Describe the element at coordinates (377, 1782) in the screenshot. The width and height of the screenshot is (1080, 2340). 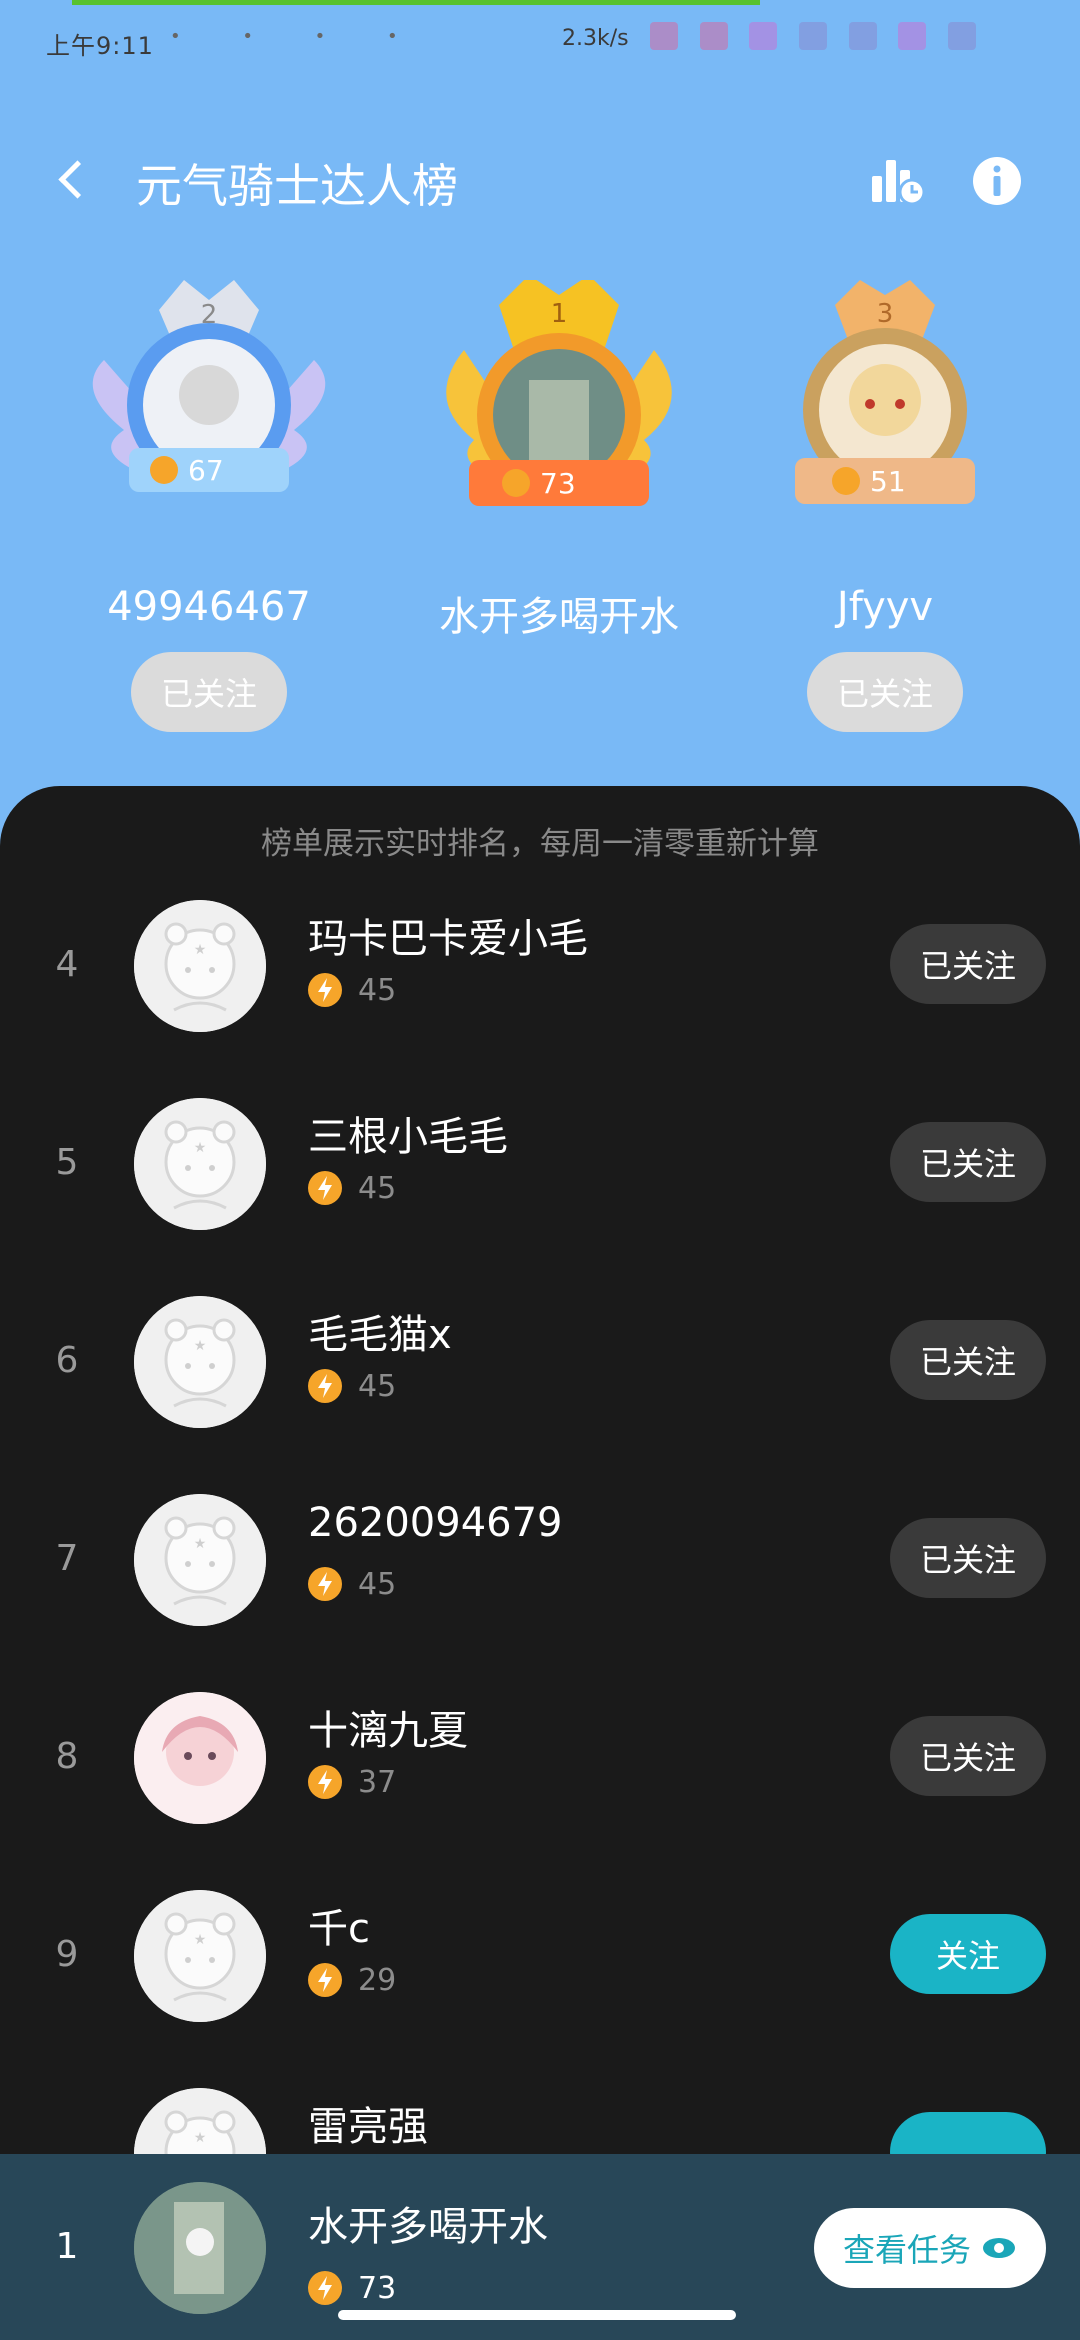
I see `user-score-value: 37` at that location.